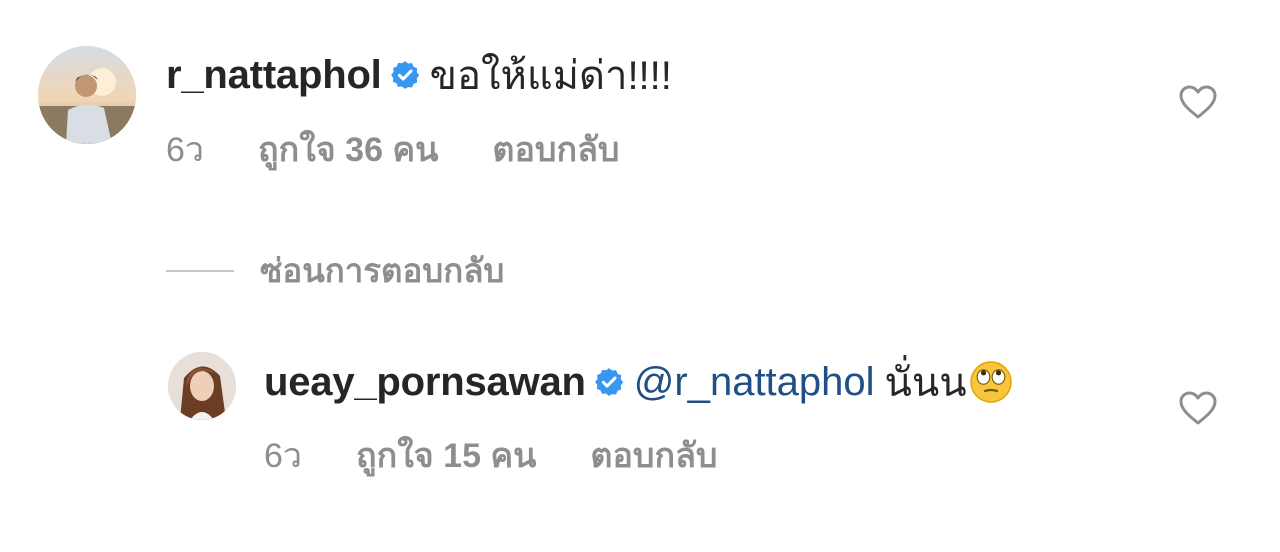  I want to click on mention-link: @r_nattaphol, so click(754, 382).